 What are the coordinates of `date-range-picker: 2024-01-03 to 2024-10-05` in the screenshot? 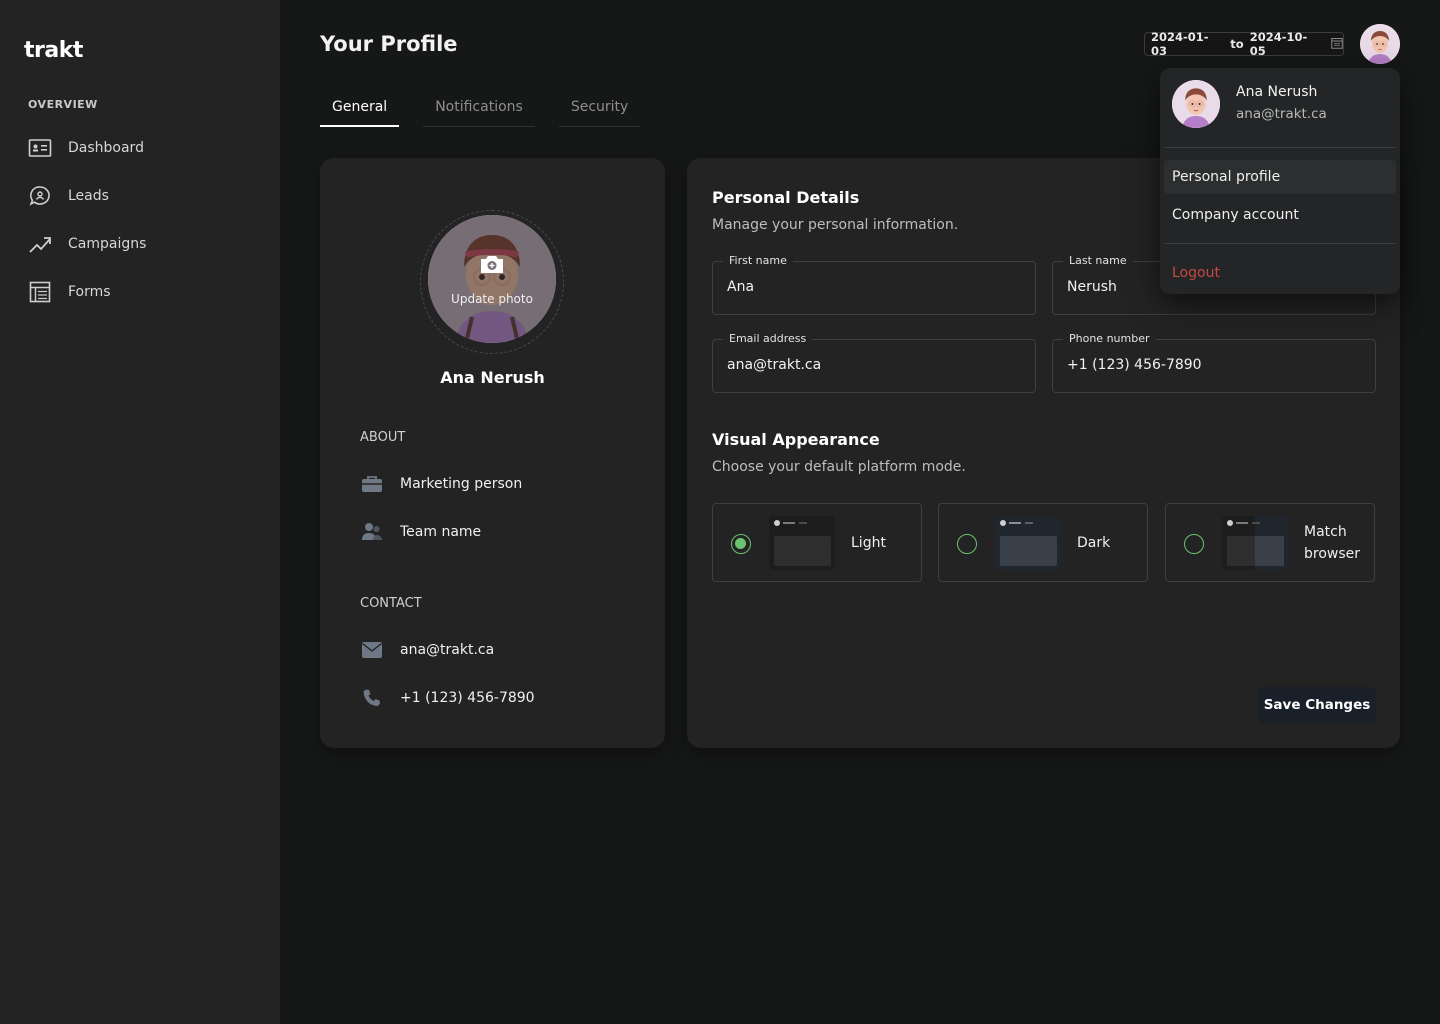 It's located at (1244, 44).